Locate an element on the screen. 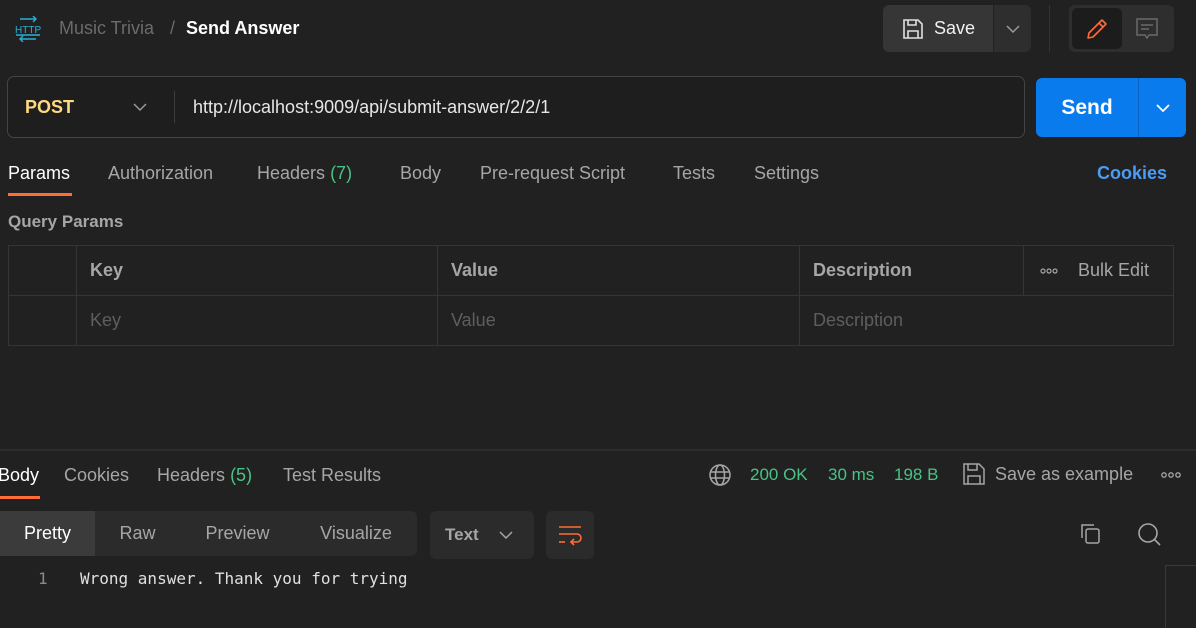 Image resolution: width=1196 pixels, height=628 pixels. response-tab-test-results: Test Results is located at coordinates (332, 475).